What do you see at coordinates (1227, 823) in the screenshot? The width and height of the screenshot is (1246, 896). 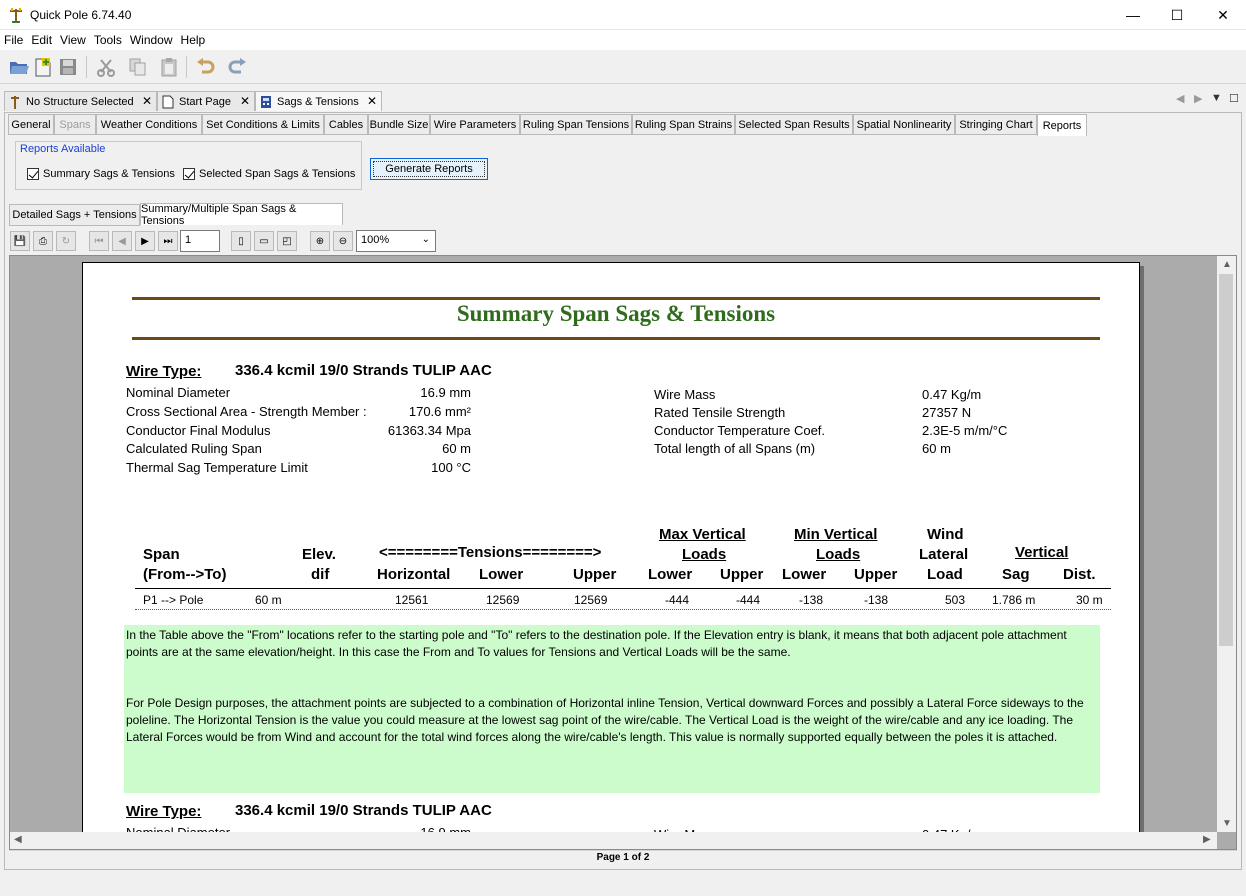 I see `scroll-down-icon: ▼` at bounding box center [1227, 823].